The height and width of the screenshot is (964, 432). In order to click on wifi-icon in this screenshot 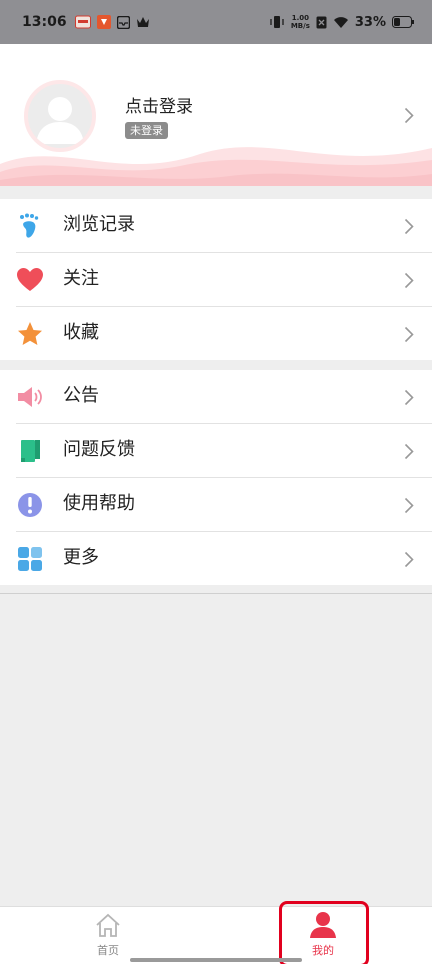, I will do `click(341, 22)`.